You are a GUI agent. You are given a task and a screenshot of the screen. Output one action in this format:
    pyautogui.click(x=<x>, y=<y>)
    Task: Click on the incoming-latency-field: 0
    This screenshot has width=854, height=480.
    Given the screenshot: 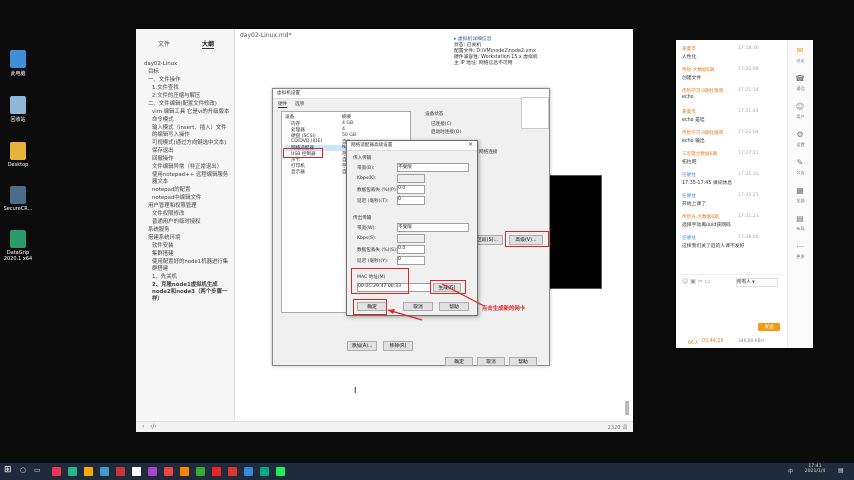 What is the action you would take?
    pyautogui.click(x=411, y=200)
    